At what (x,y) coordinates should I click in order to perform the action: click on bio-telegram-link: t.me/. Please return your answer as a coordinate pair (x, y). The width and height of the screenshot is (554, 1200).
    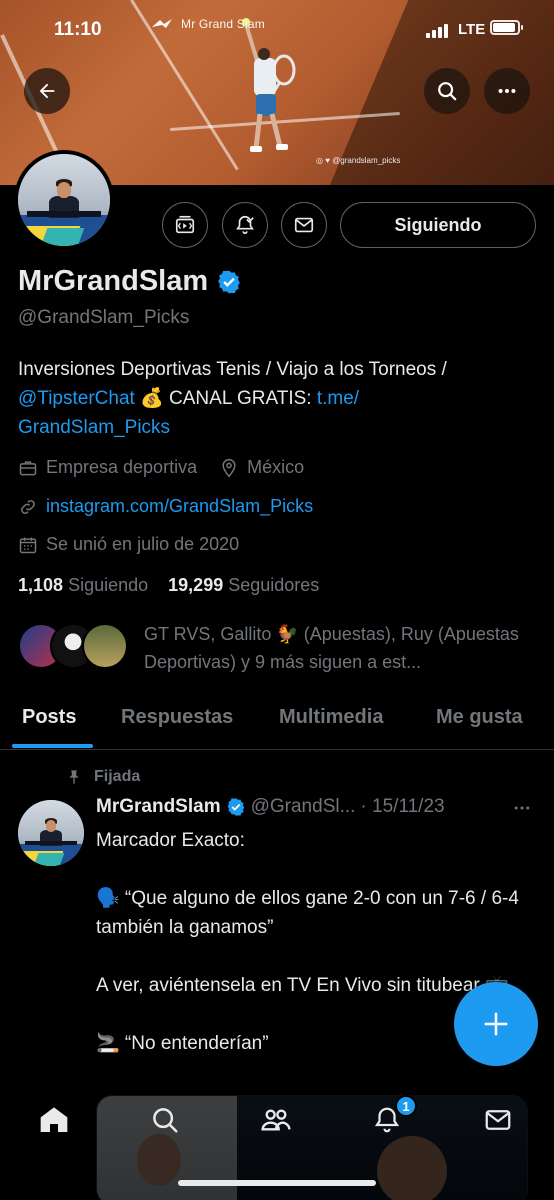
    Looking at the image, I should click on (338, 398).